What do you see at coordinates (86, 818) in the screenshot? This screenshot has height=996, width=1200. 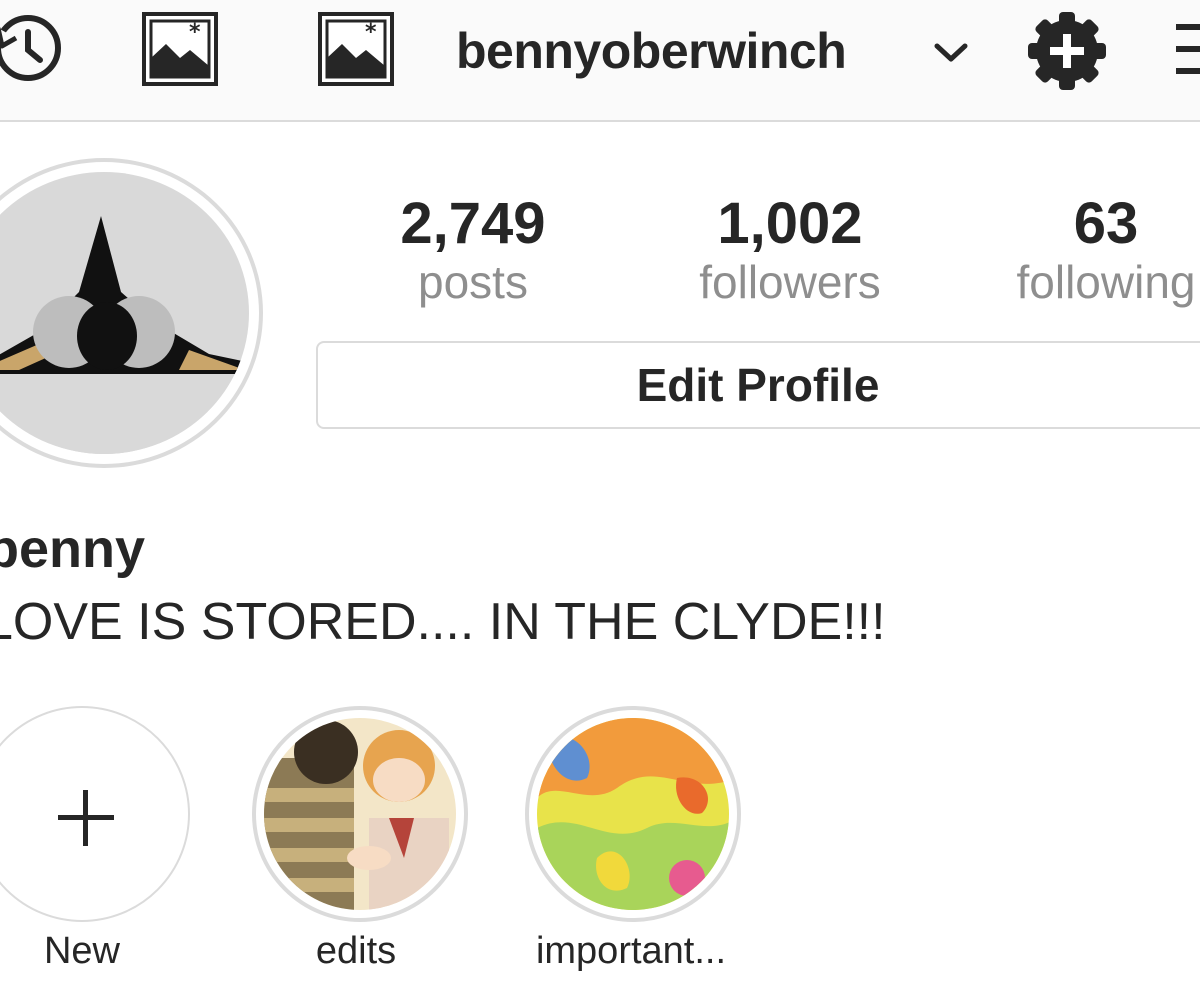 I see `plus-icon` at bounding box center [86, 818].